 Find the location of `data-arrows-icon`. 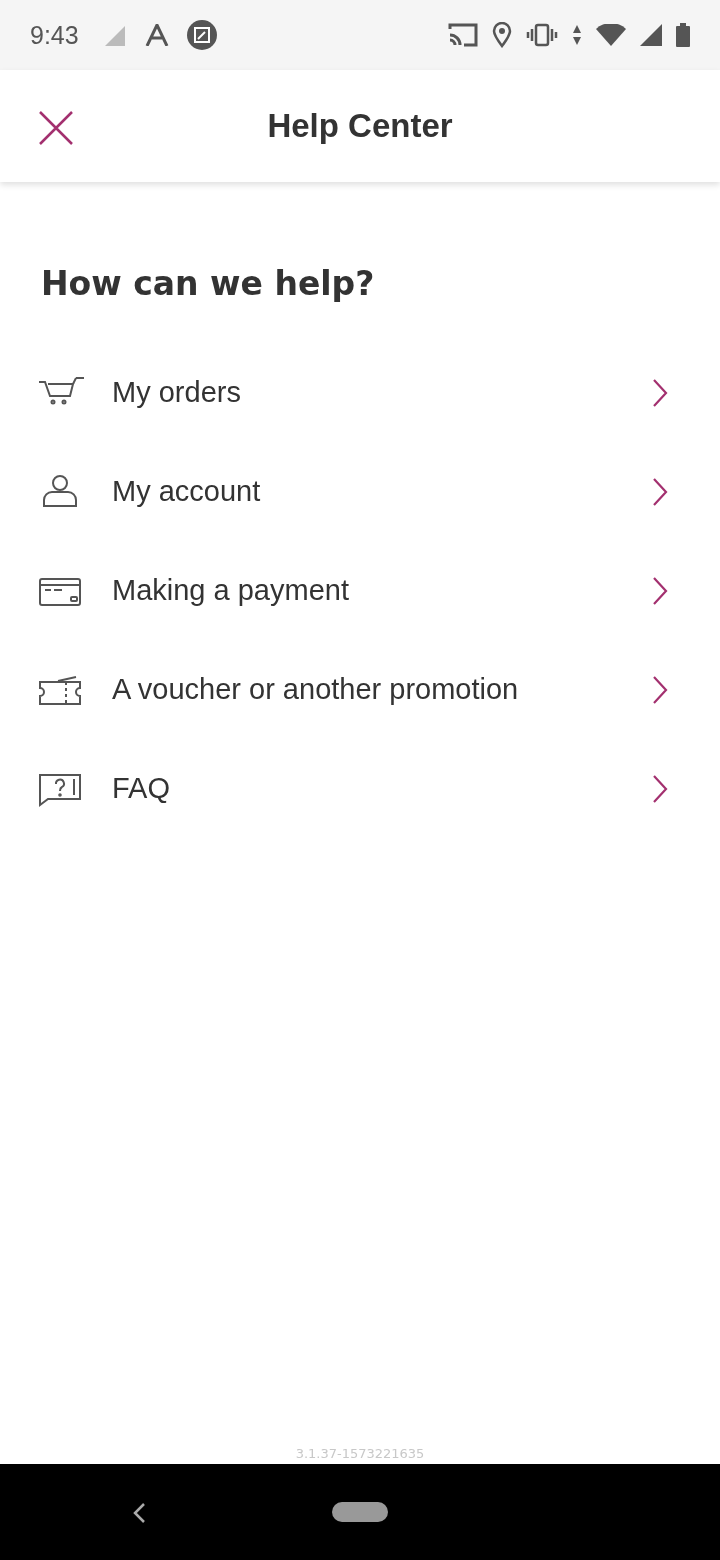

data-arrows-icon is located at coordinates (577, 35).